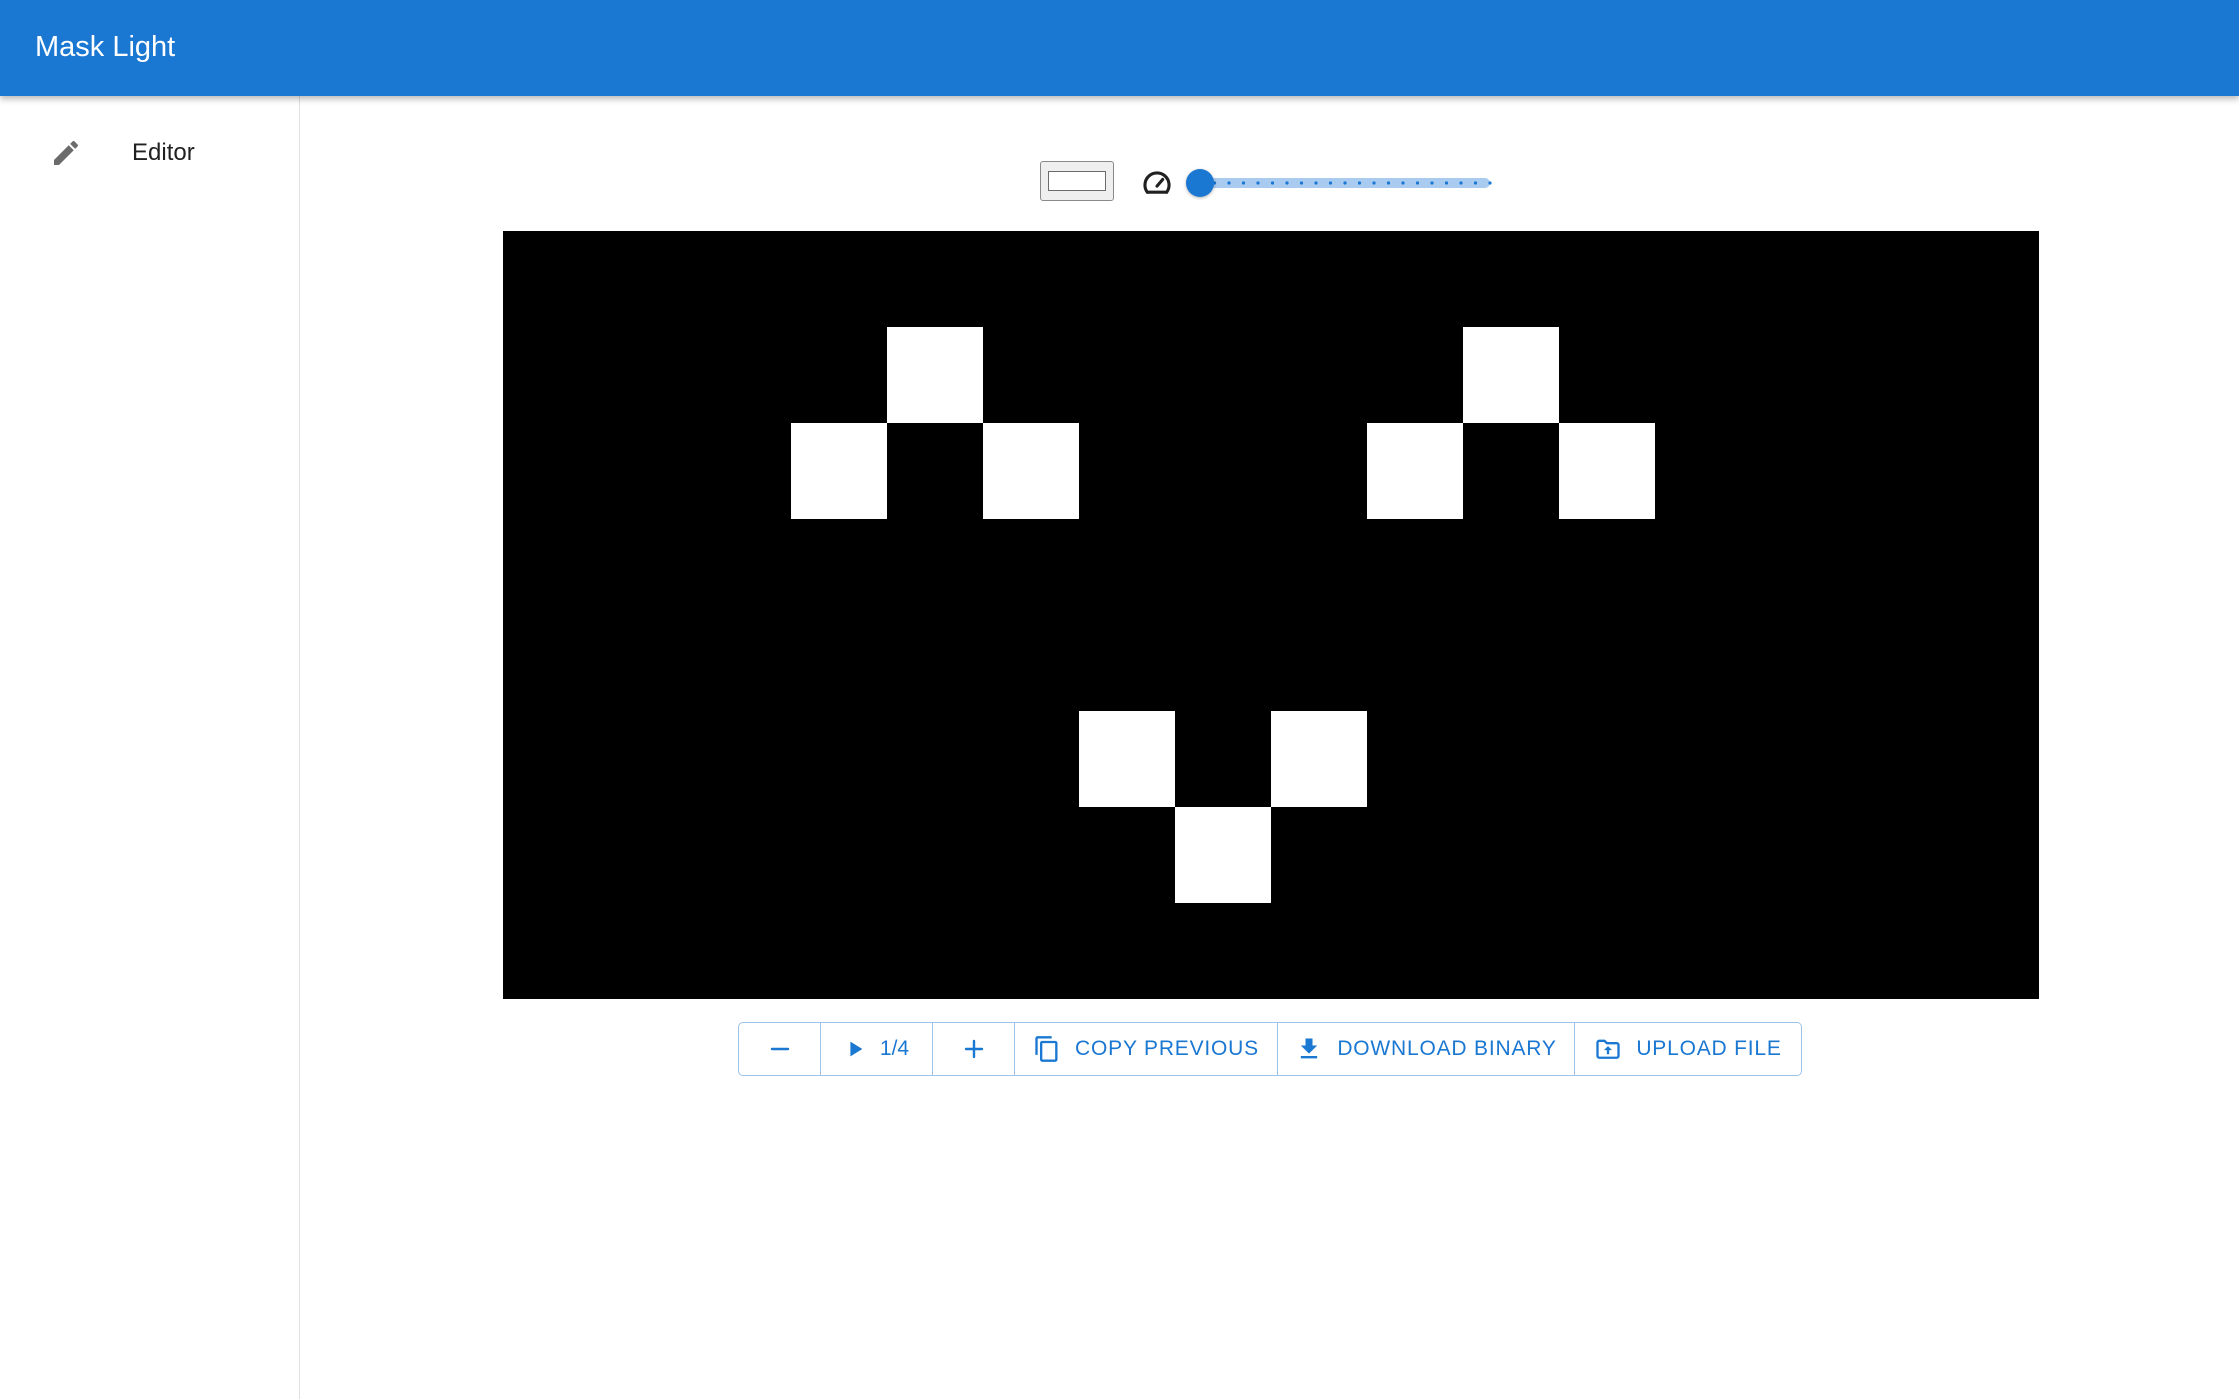  I want to click on drawer-item-editor: Editor, so click(149, 152).